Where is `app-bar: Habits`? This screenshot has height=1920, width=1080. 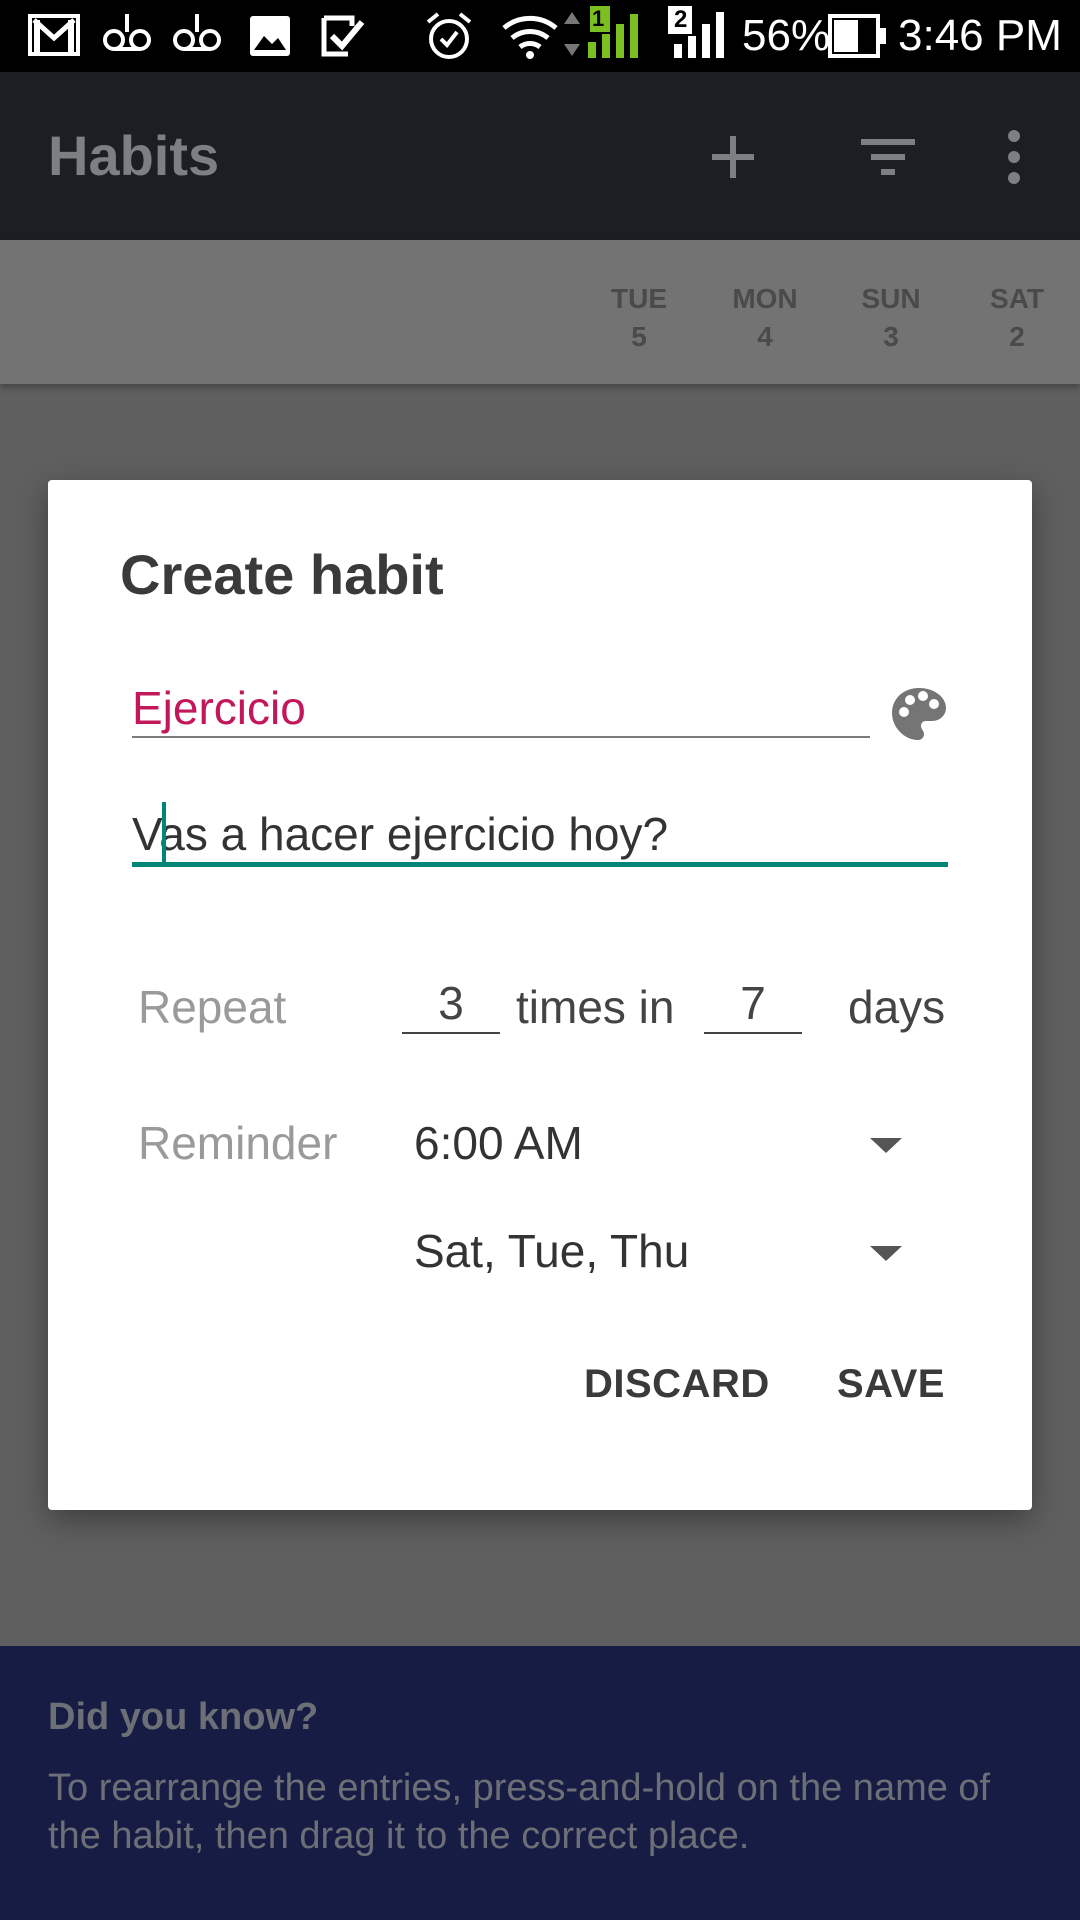 app-bar: Habits is located at coordinates (540, 156).